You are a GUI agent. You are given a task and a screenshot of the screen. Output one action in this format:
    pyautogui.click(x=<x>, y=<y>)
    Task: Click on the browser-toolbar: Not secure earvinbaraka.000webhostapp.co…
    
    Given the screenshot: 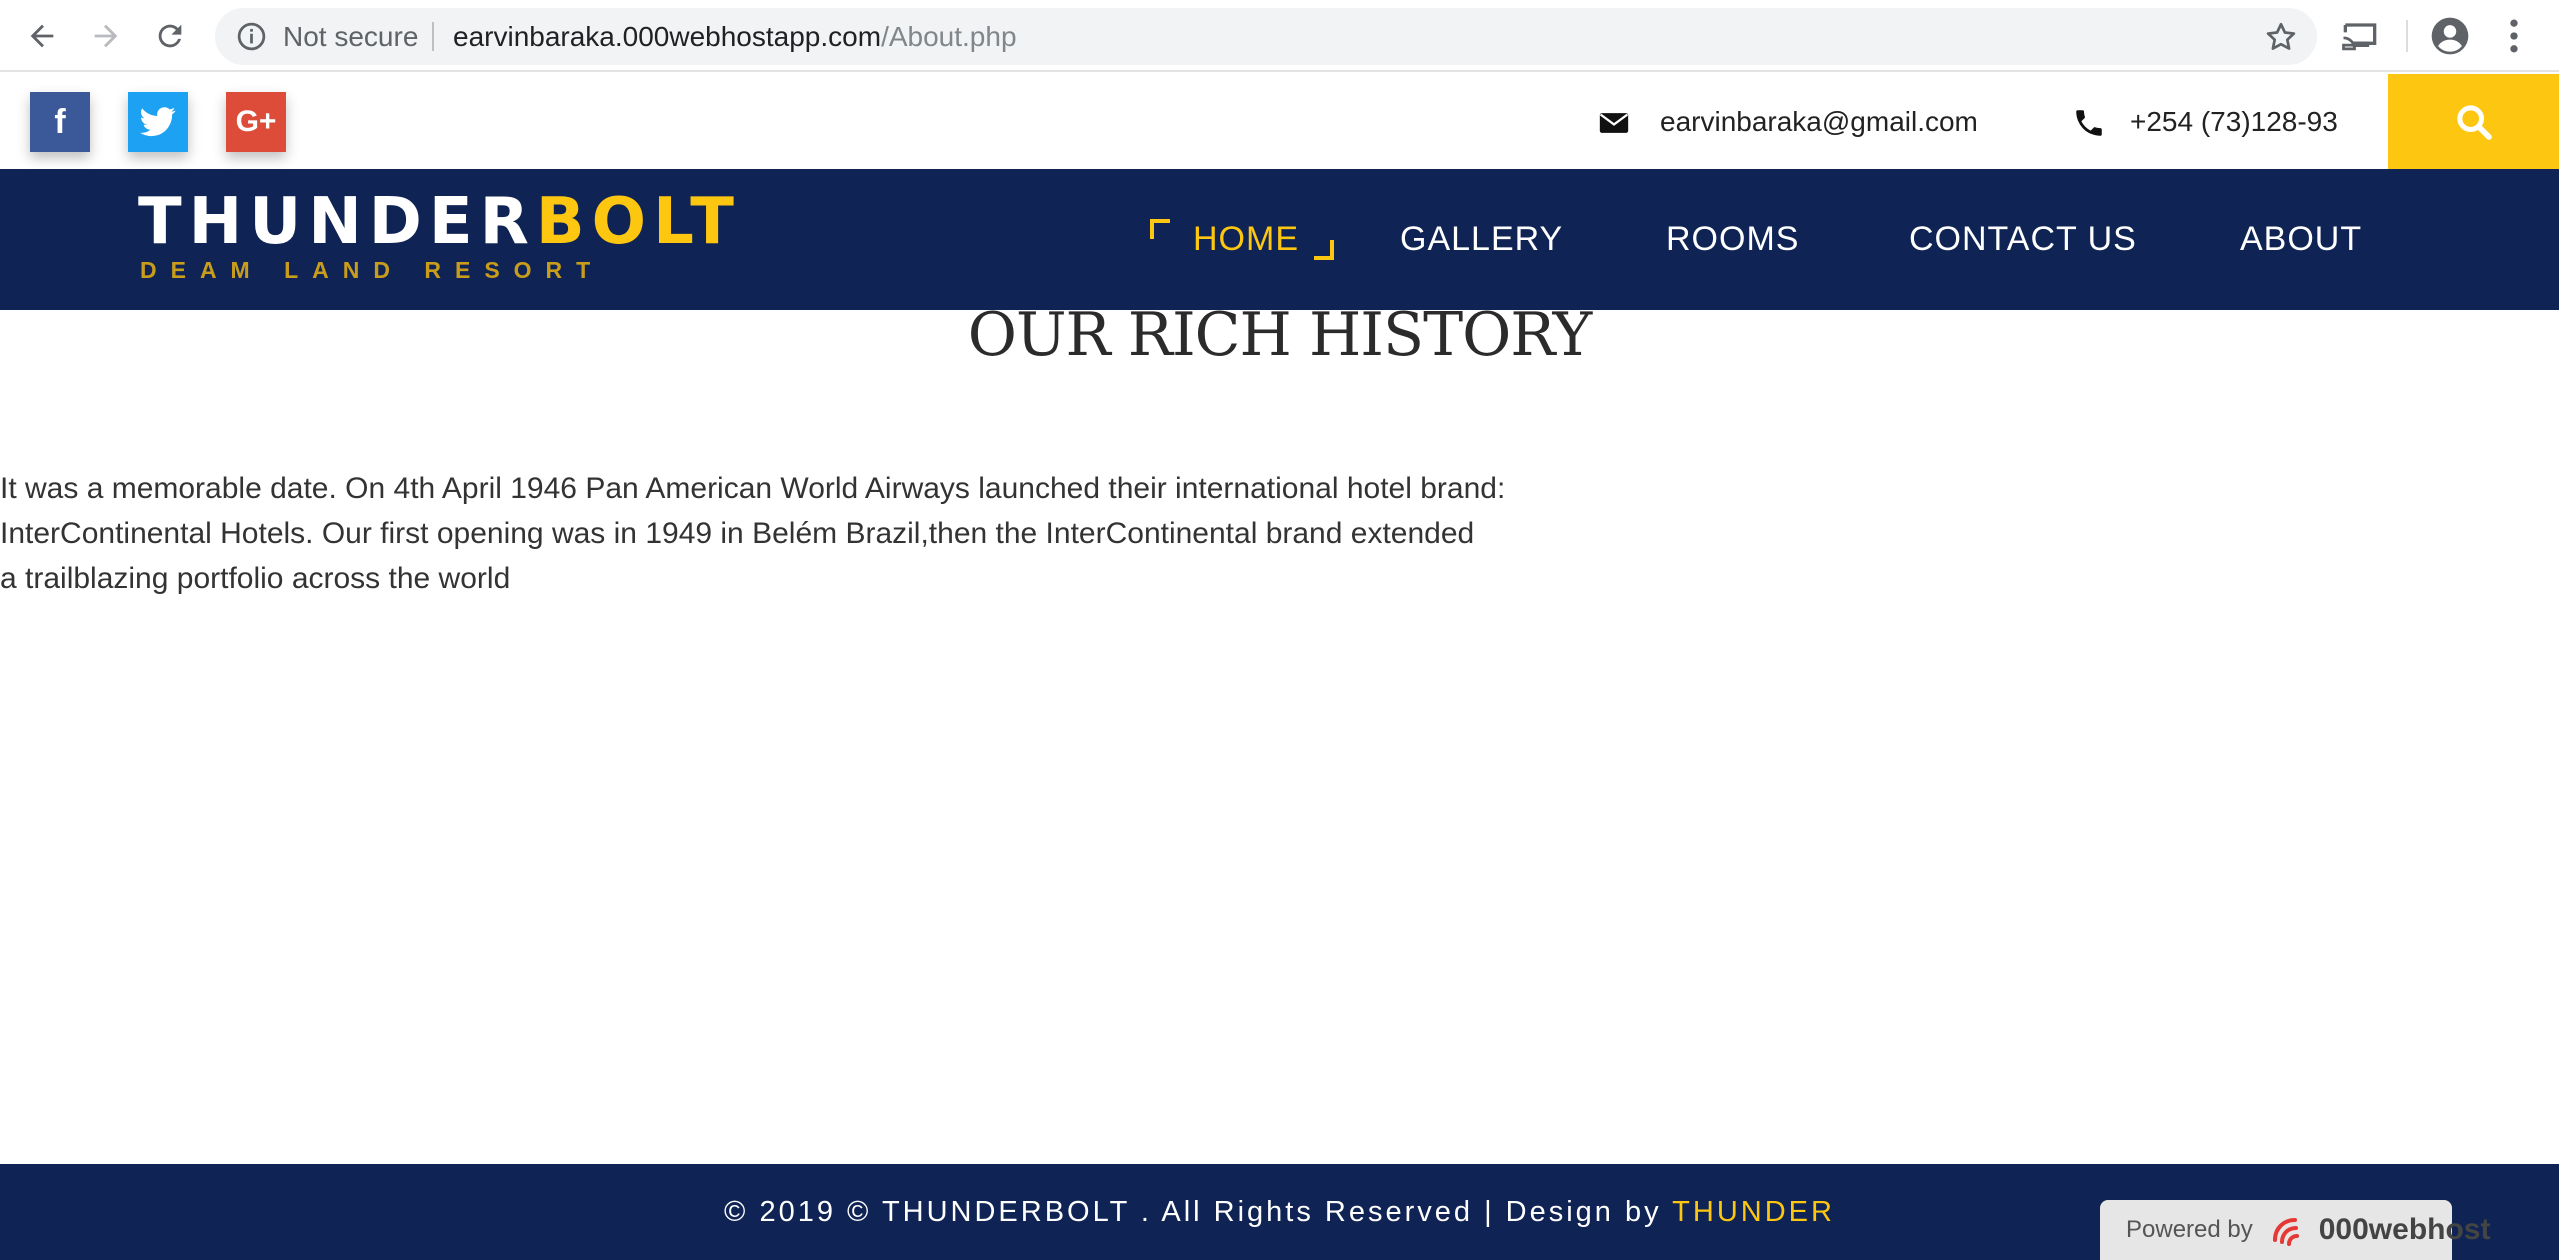 What is the action you would take?
    pyautogui.click(x=1279, y=36)
    